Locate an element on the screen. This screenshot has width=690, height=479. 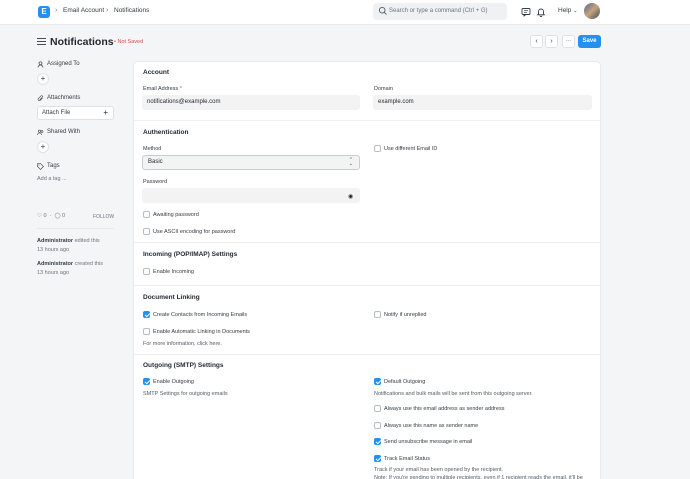
email-address-label: Email Address * is located at coordinates (162, 89).